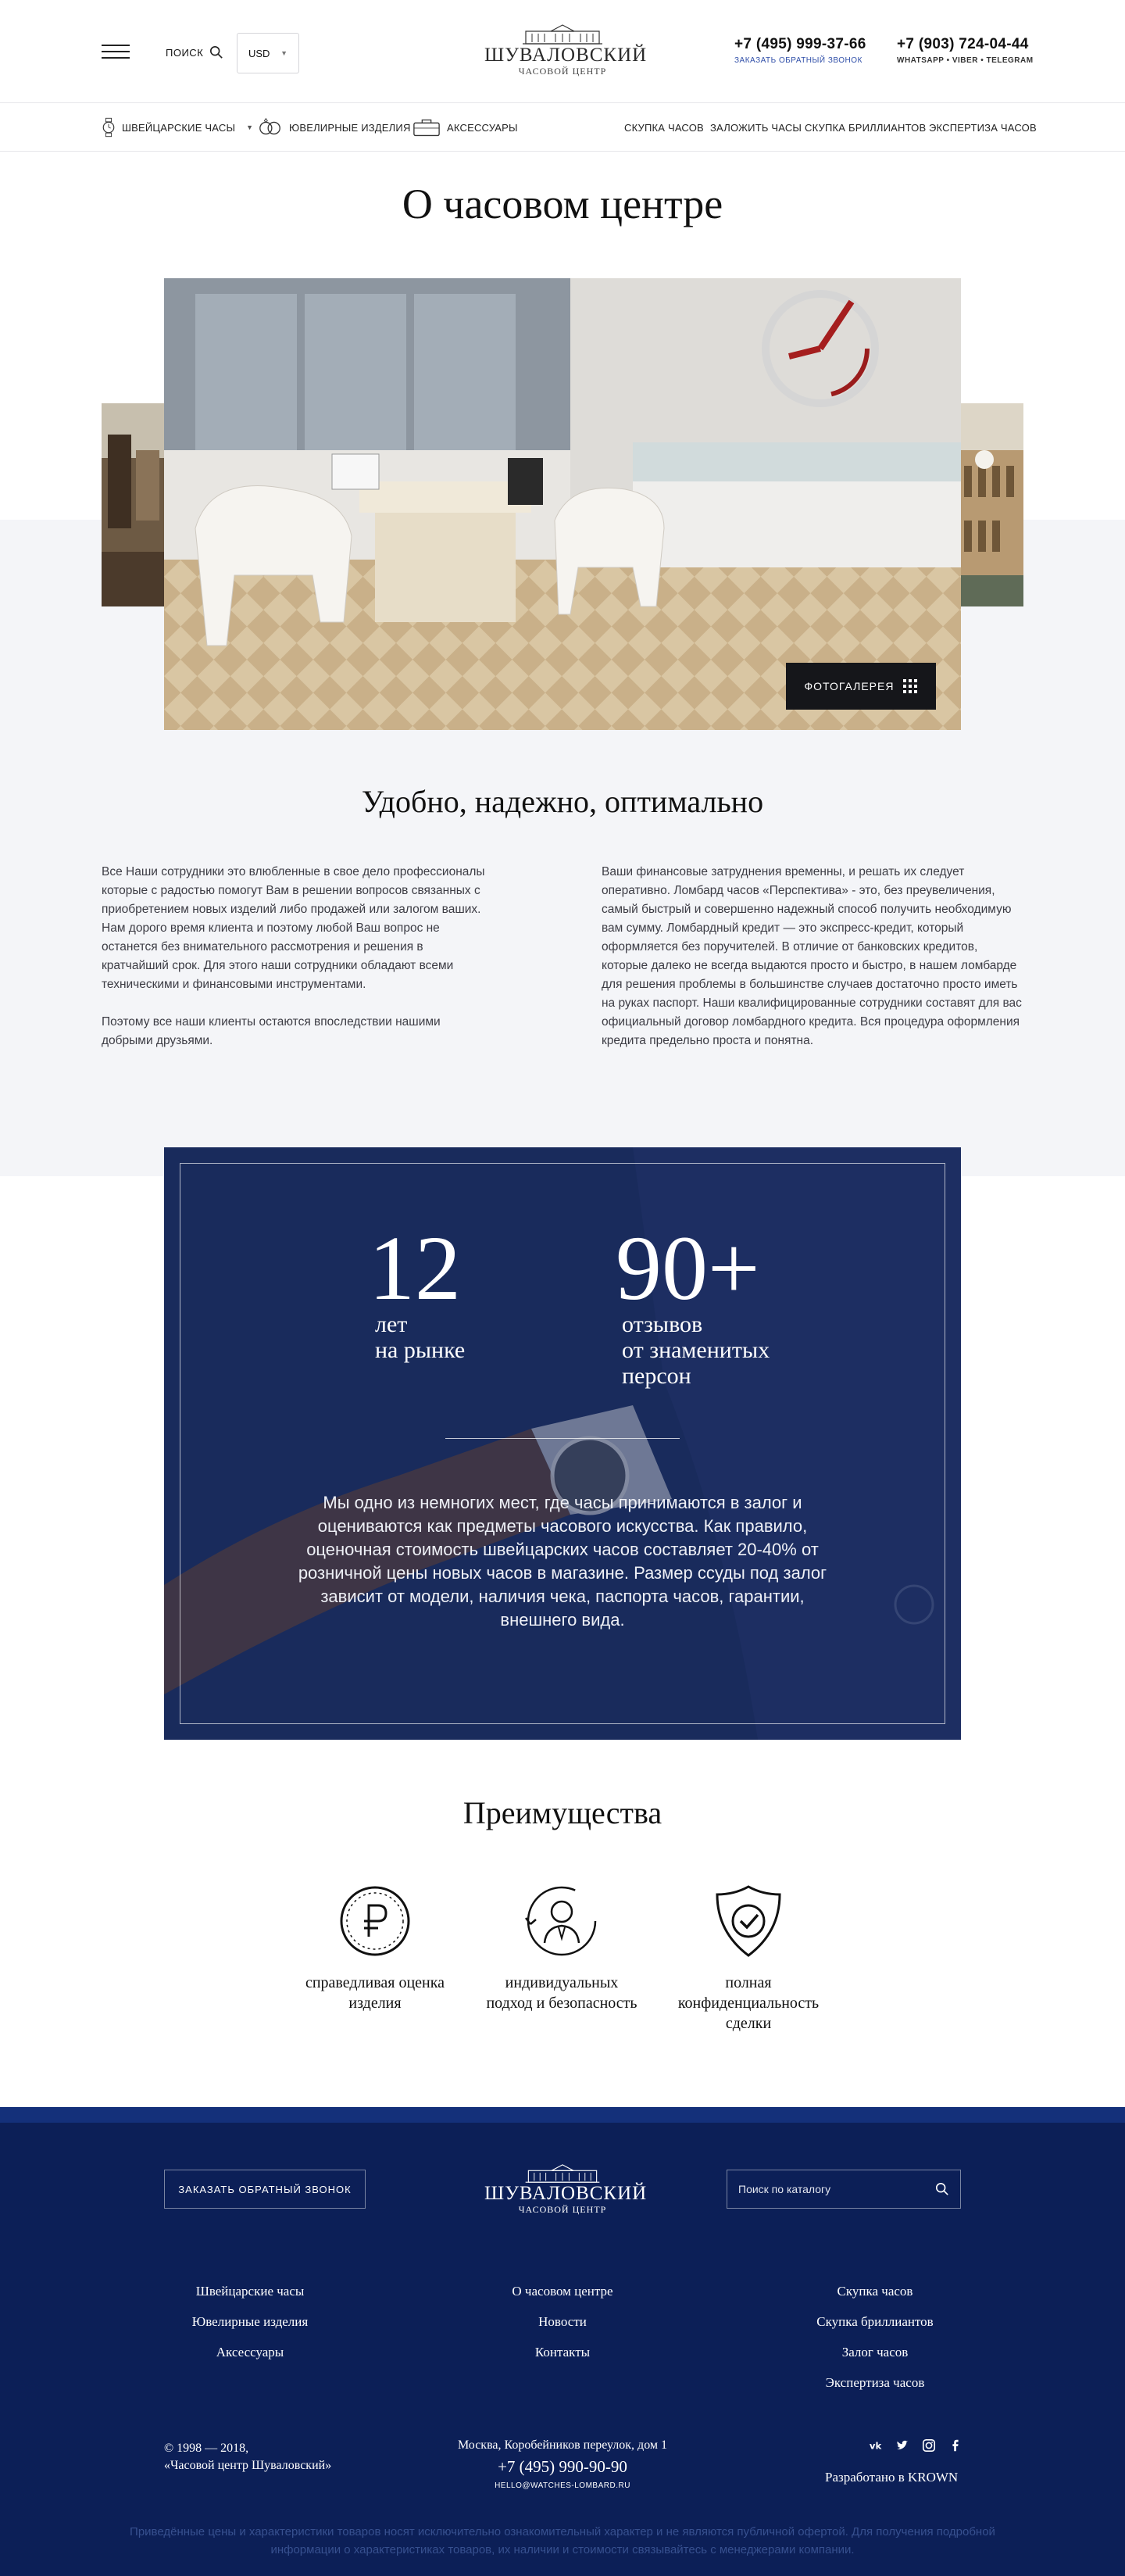 The width and height of the screenshot is (1125, 2576). What do you see at coordinates (265, 2189) in the screenshot?
I see `footer-callback-button: ЗАКАЗАТЬ ОБРАТНЫЙ ЗВОНОК` at bounding box center [265, 2189].